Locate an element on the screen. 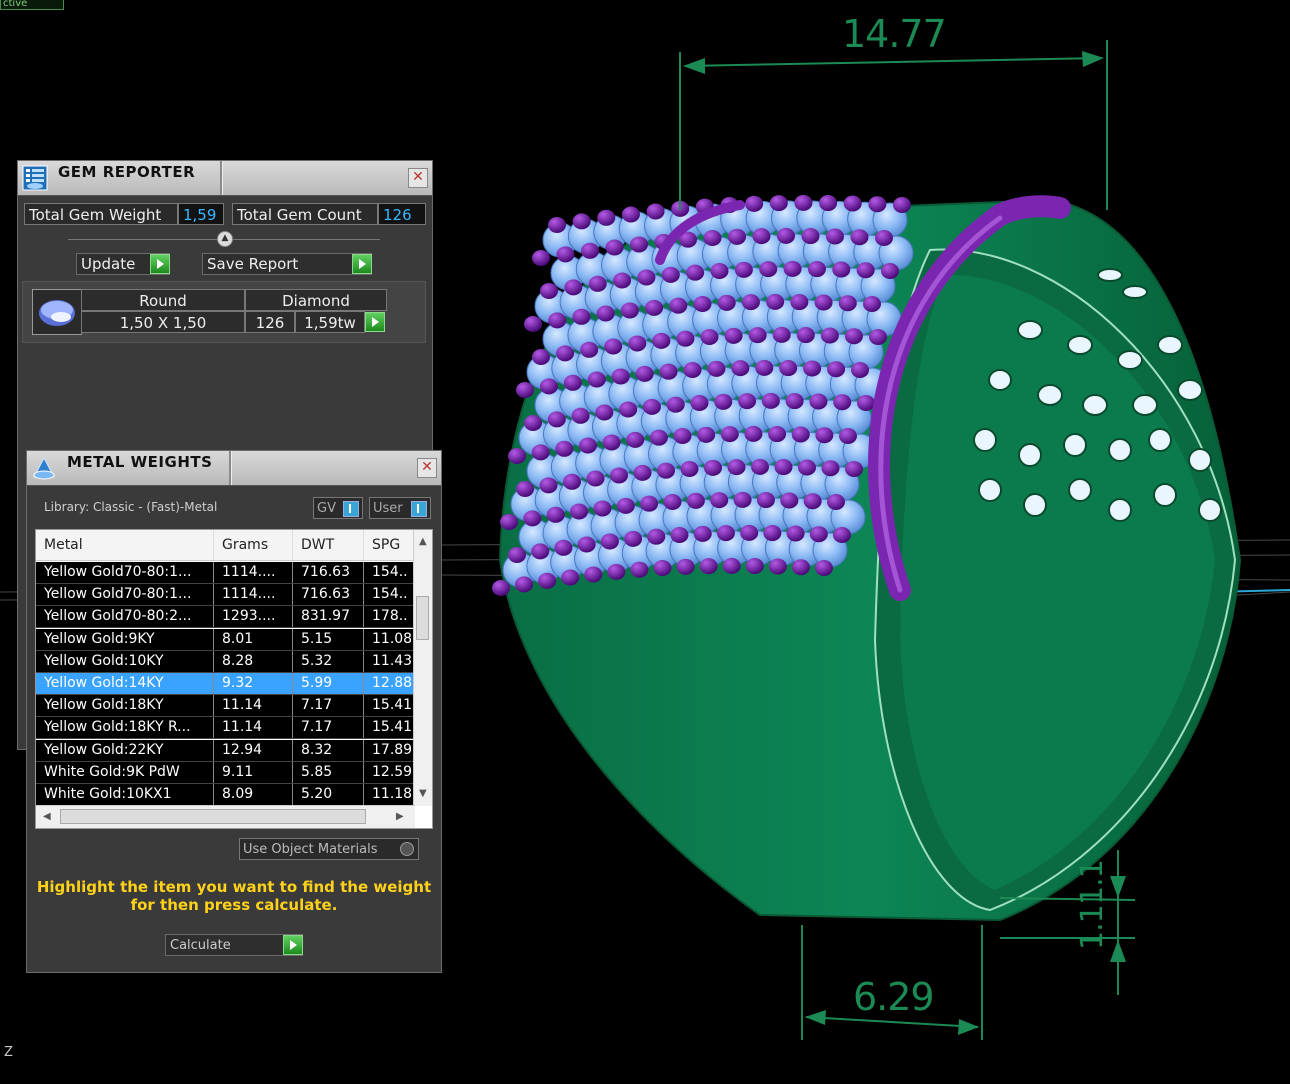  scroll-down-icon: ▼ is located at coordinates (423, 793).